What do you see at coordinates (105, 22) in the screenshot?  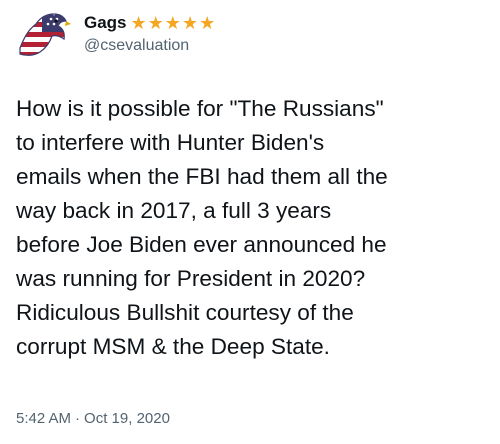 I see `display-name: Gags` at bounding box center [105, 22].